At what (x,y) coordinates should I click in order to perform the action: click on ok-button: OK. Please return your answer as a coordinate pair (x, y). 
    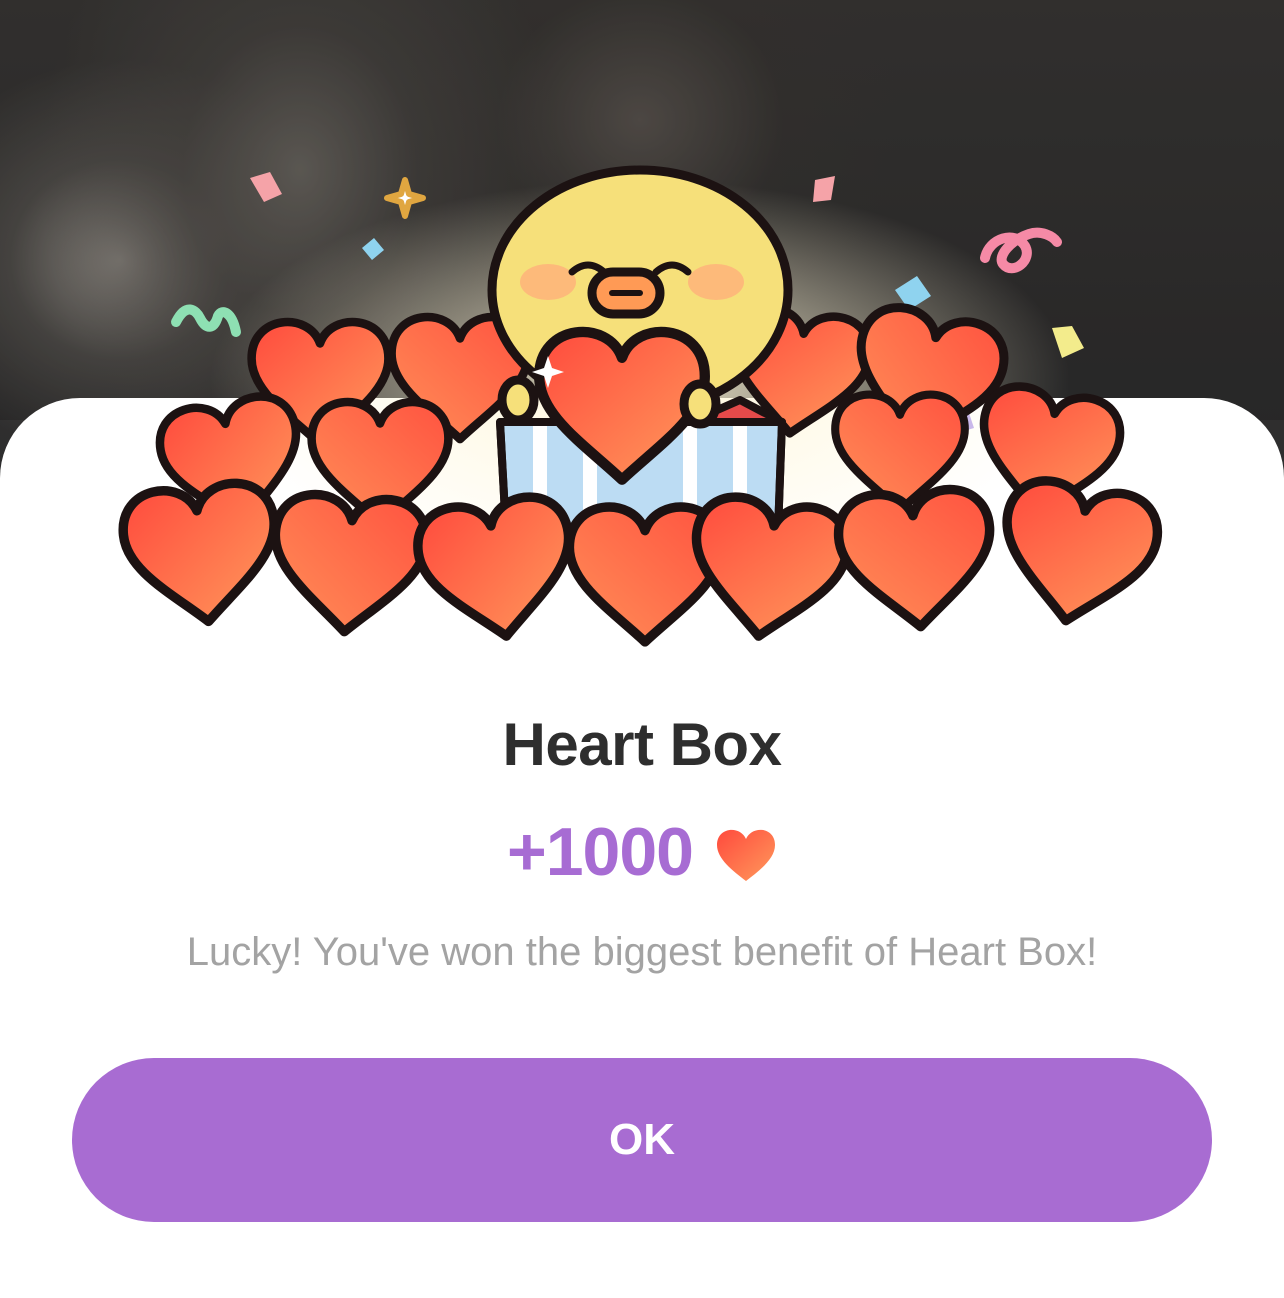
    Looking at the image, I should click on (642, 1140).